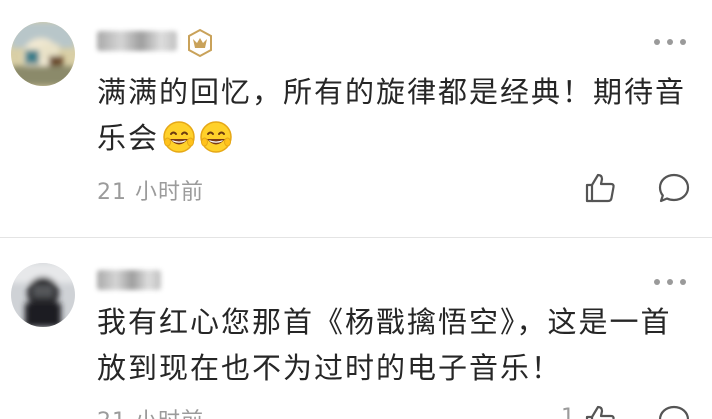 This screenshot has width=712, height=419. I want to click on comment-text-line: 乐会, so click(397, 138).